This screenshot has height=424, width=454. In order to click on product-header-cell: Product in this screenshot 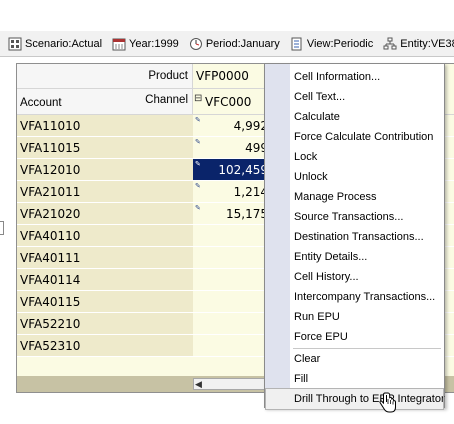, I will do `click(105, 76)`.